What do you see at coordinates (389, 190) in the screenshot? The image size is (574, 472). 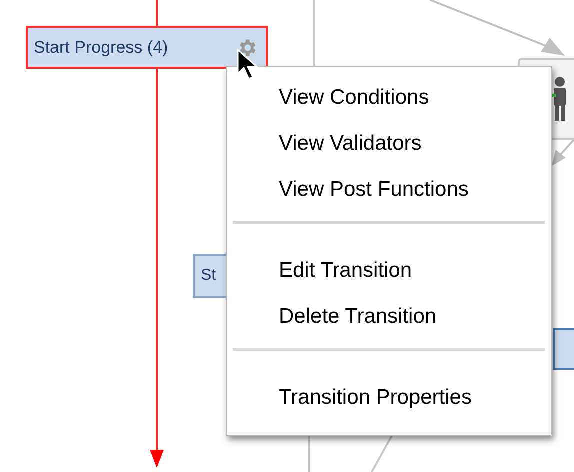 I see `menu-item: View Post Functions` at bounding box center [389, 190].